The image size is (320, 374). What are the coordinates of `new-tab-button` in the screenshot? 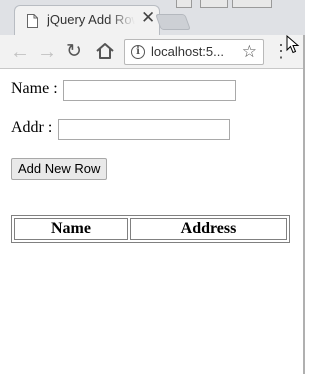 It's located at (173, 22).